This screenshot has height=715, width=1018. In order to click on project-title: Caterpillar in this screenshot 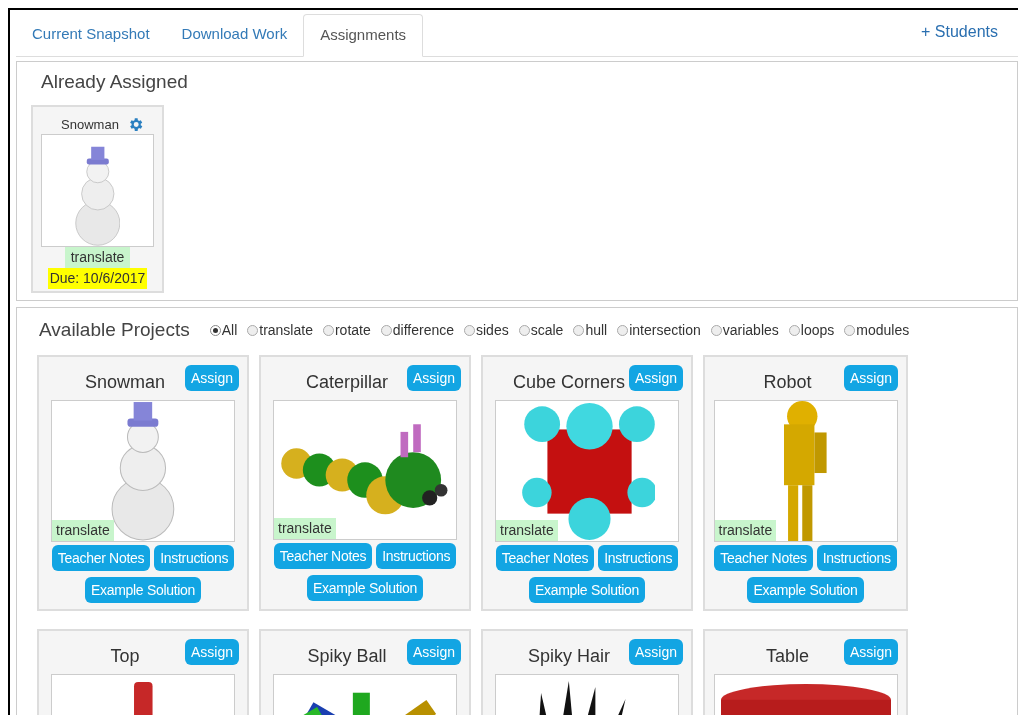, I will do `click(346, 382)`.